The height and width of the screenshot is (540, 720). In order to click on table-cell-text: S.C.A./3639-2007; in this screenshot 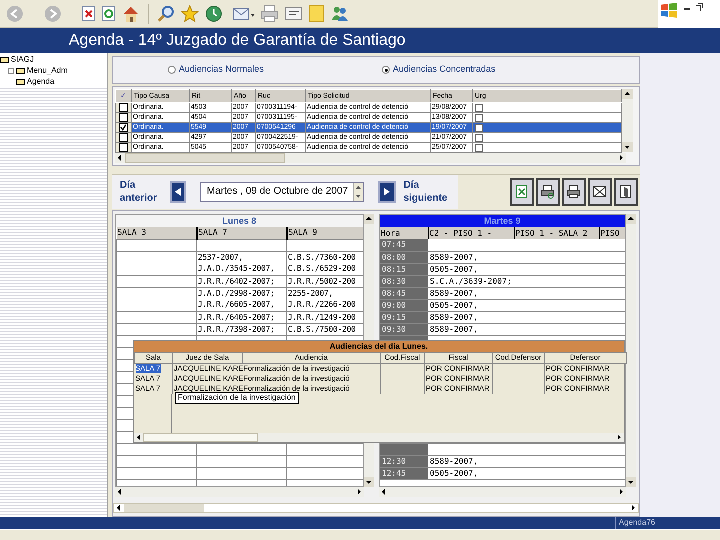, I will do `click(471, 281)`.